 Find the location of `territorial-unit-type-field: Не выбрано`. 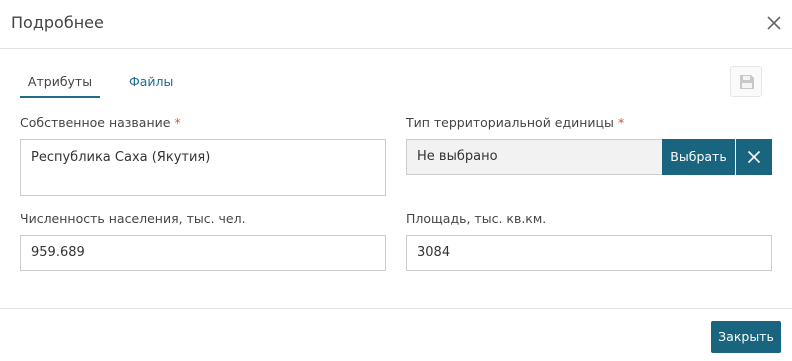

territorial-unit-type-field: Не выбрано is located at coordinates (534, 157).